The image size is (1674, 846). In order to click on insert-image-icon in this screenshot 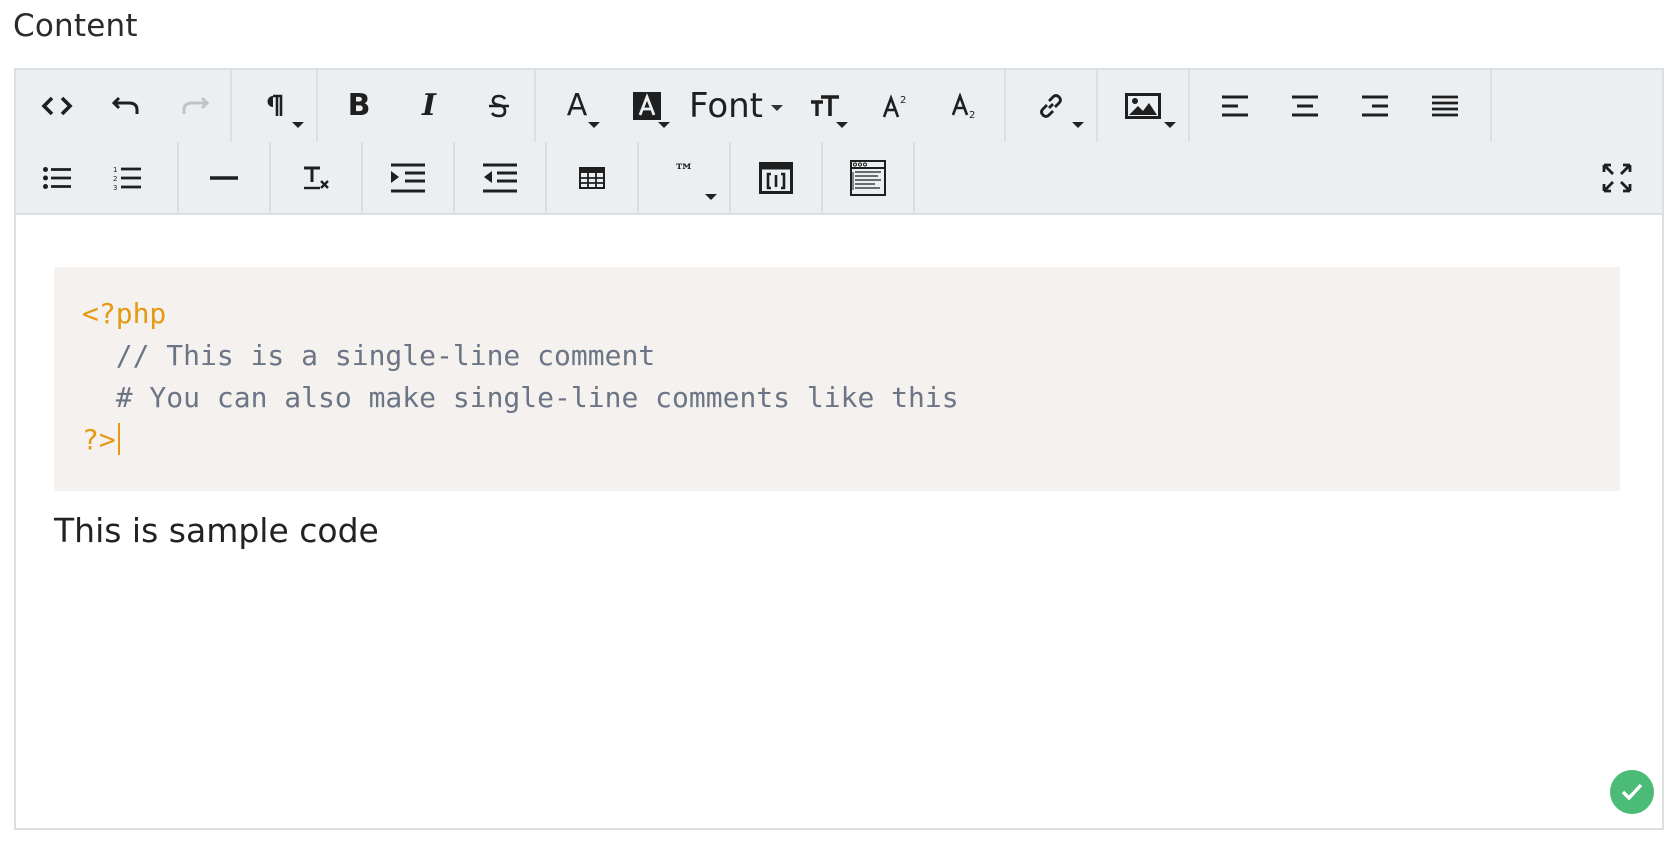, I will do `click(1143, 106)`.